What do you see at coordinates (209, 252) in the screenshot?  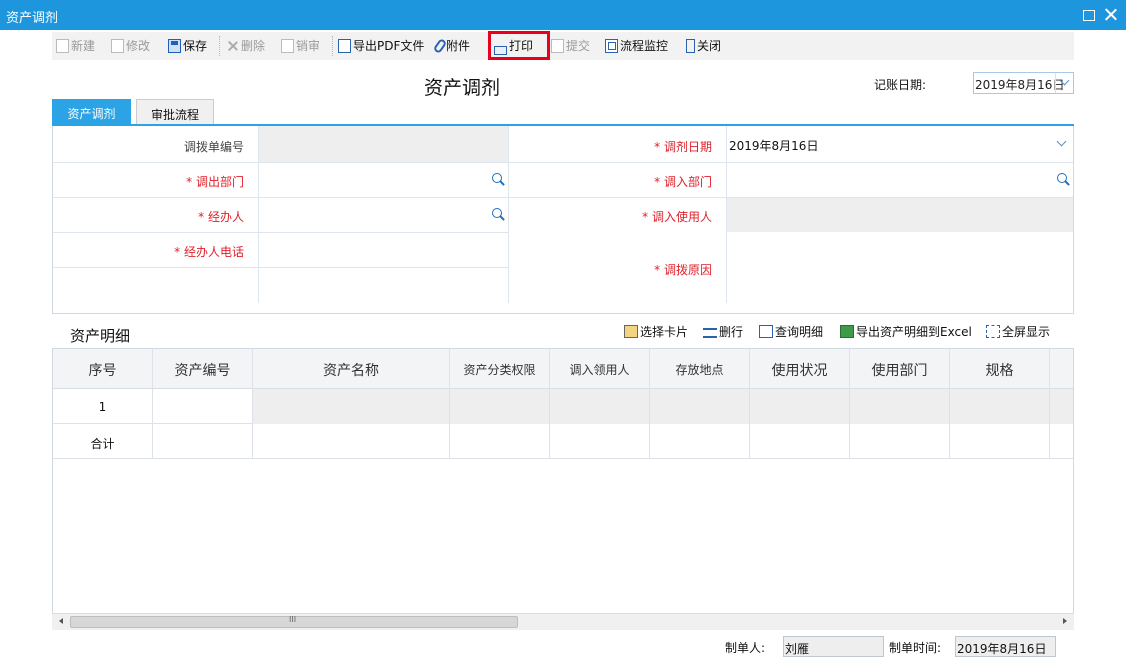 I see `handler-phone-label: * 经办人电话` at bounding box center [209, 252].